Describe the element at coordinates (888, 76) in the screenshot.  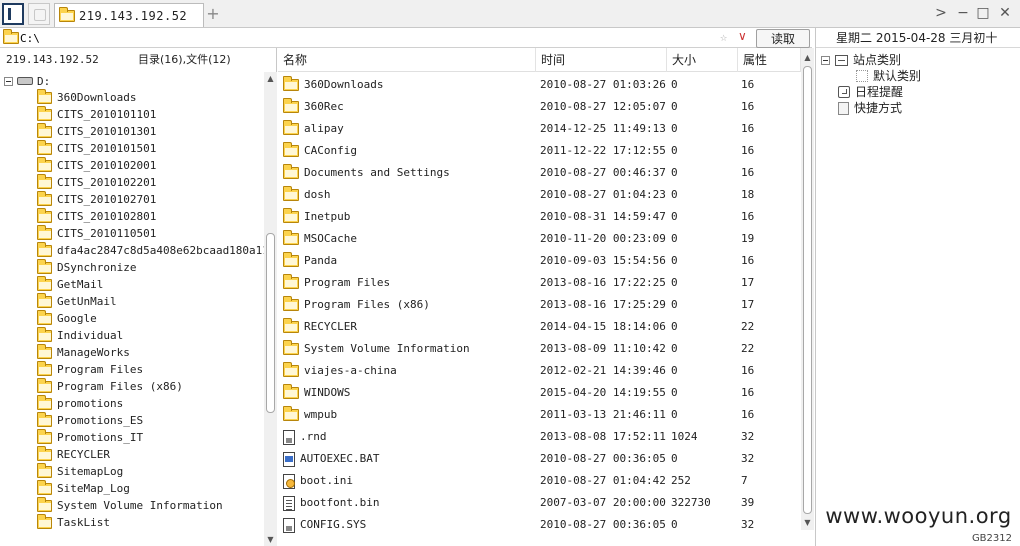
I see `tree-default-category: 默认类别` at that location.